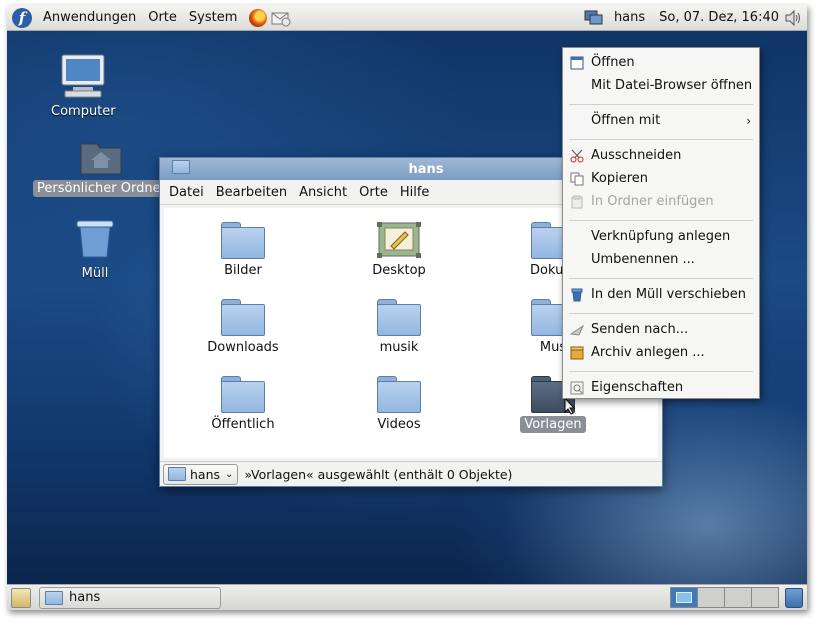 The width and height of the screenshot is (830, 630). Describe the element at coordinates (415, 192) in the screenshot. I see `menu-hilfe: Hilfe` at that location.